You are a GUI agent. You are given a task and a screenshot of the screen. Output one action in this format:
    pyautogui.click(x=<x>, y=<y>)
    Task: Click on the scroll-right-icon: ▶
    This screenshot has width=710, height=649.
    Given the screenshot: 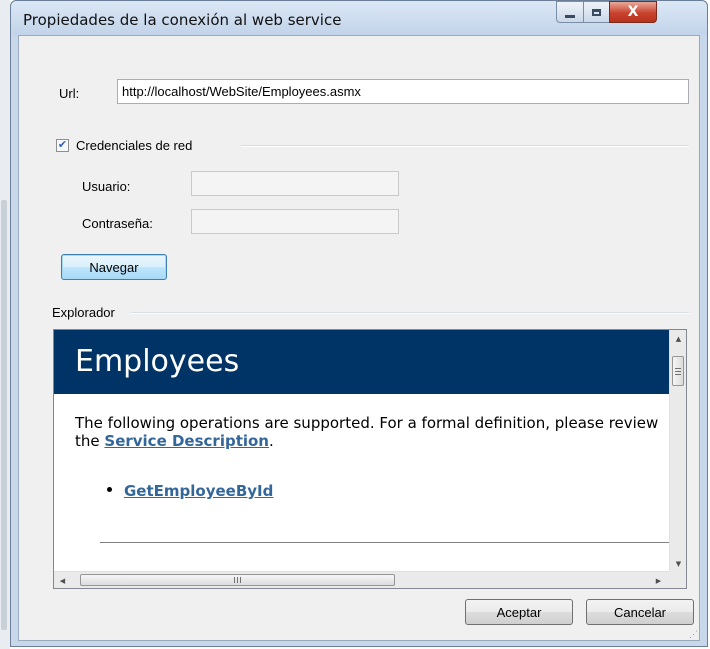 What is the action you would take?
    pyautogui.click(x=658, y=580)
    